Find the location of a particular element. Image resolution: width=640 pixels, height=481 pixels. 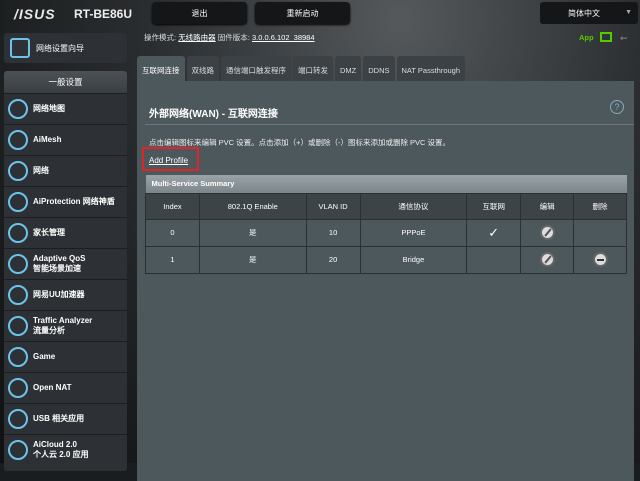

language-value: 简体中文 is located at coordinates (584, 13).